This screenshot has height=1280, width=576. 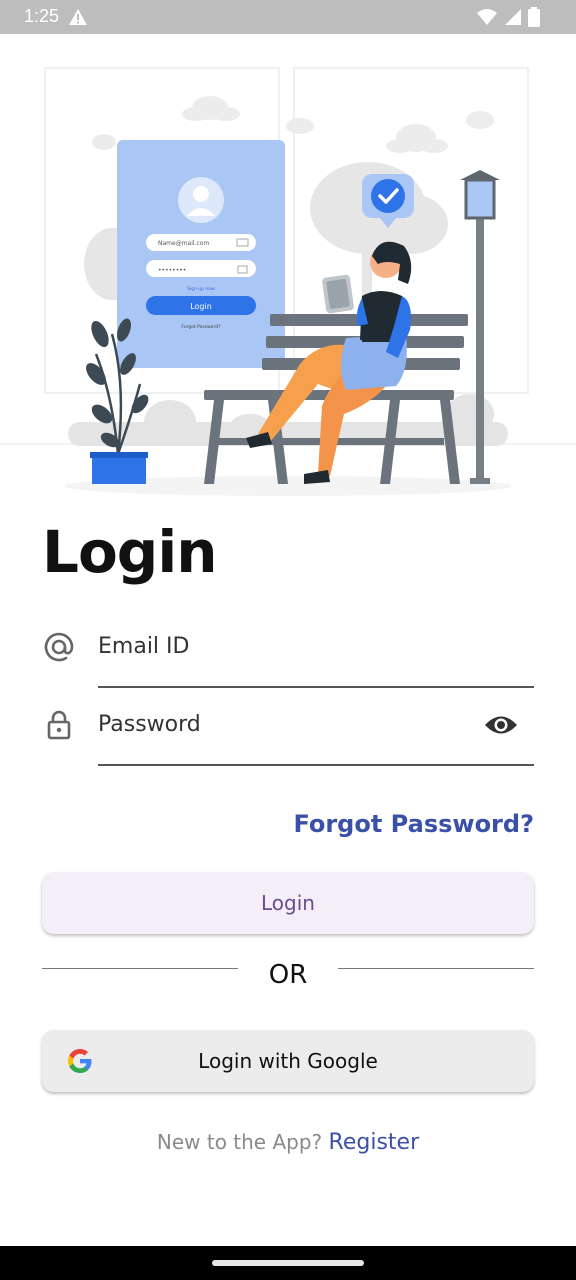 What do you see at coordinates (59, 725) in the screenshot?
I see `lock-icon` at bounding box center [59, 725].